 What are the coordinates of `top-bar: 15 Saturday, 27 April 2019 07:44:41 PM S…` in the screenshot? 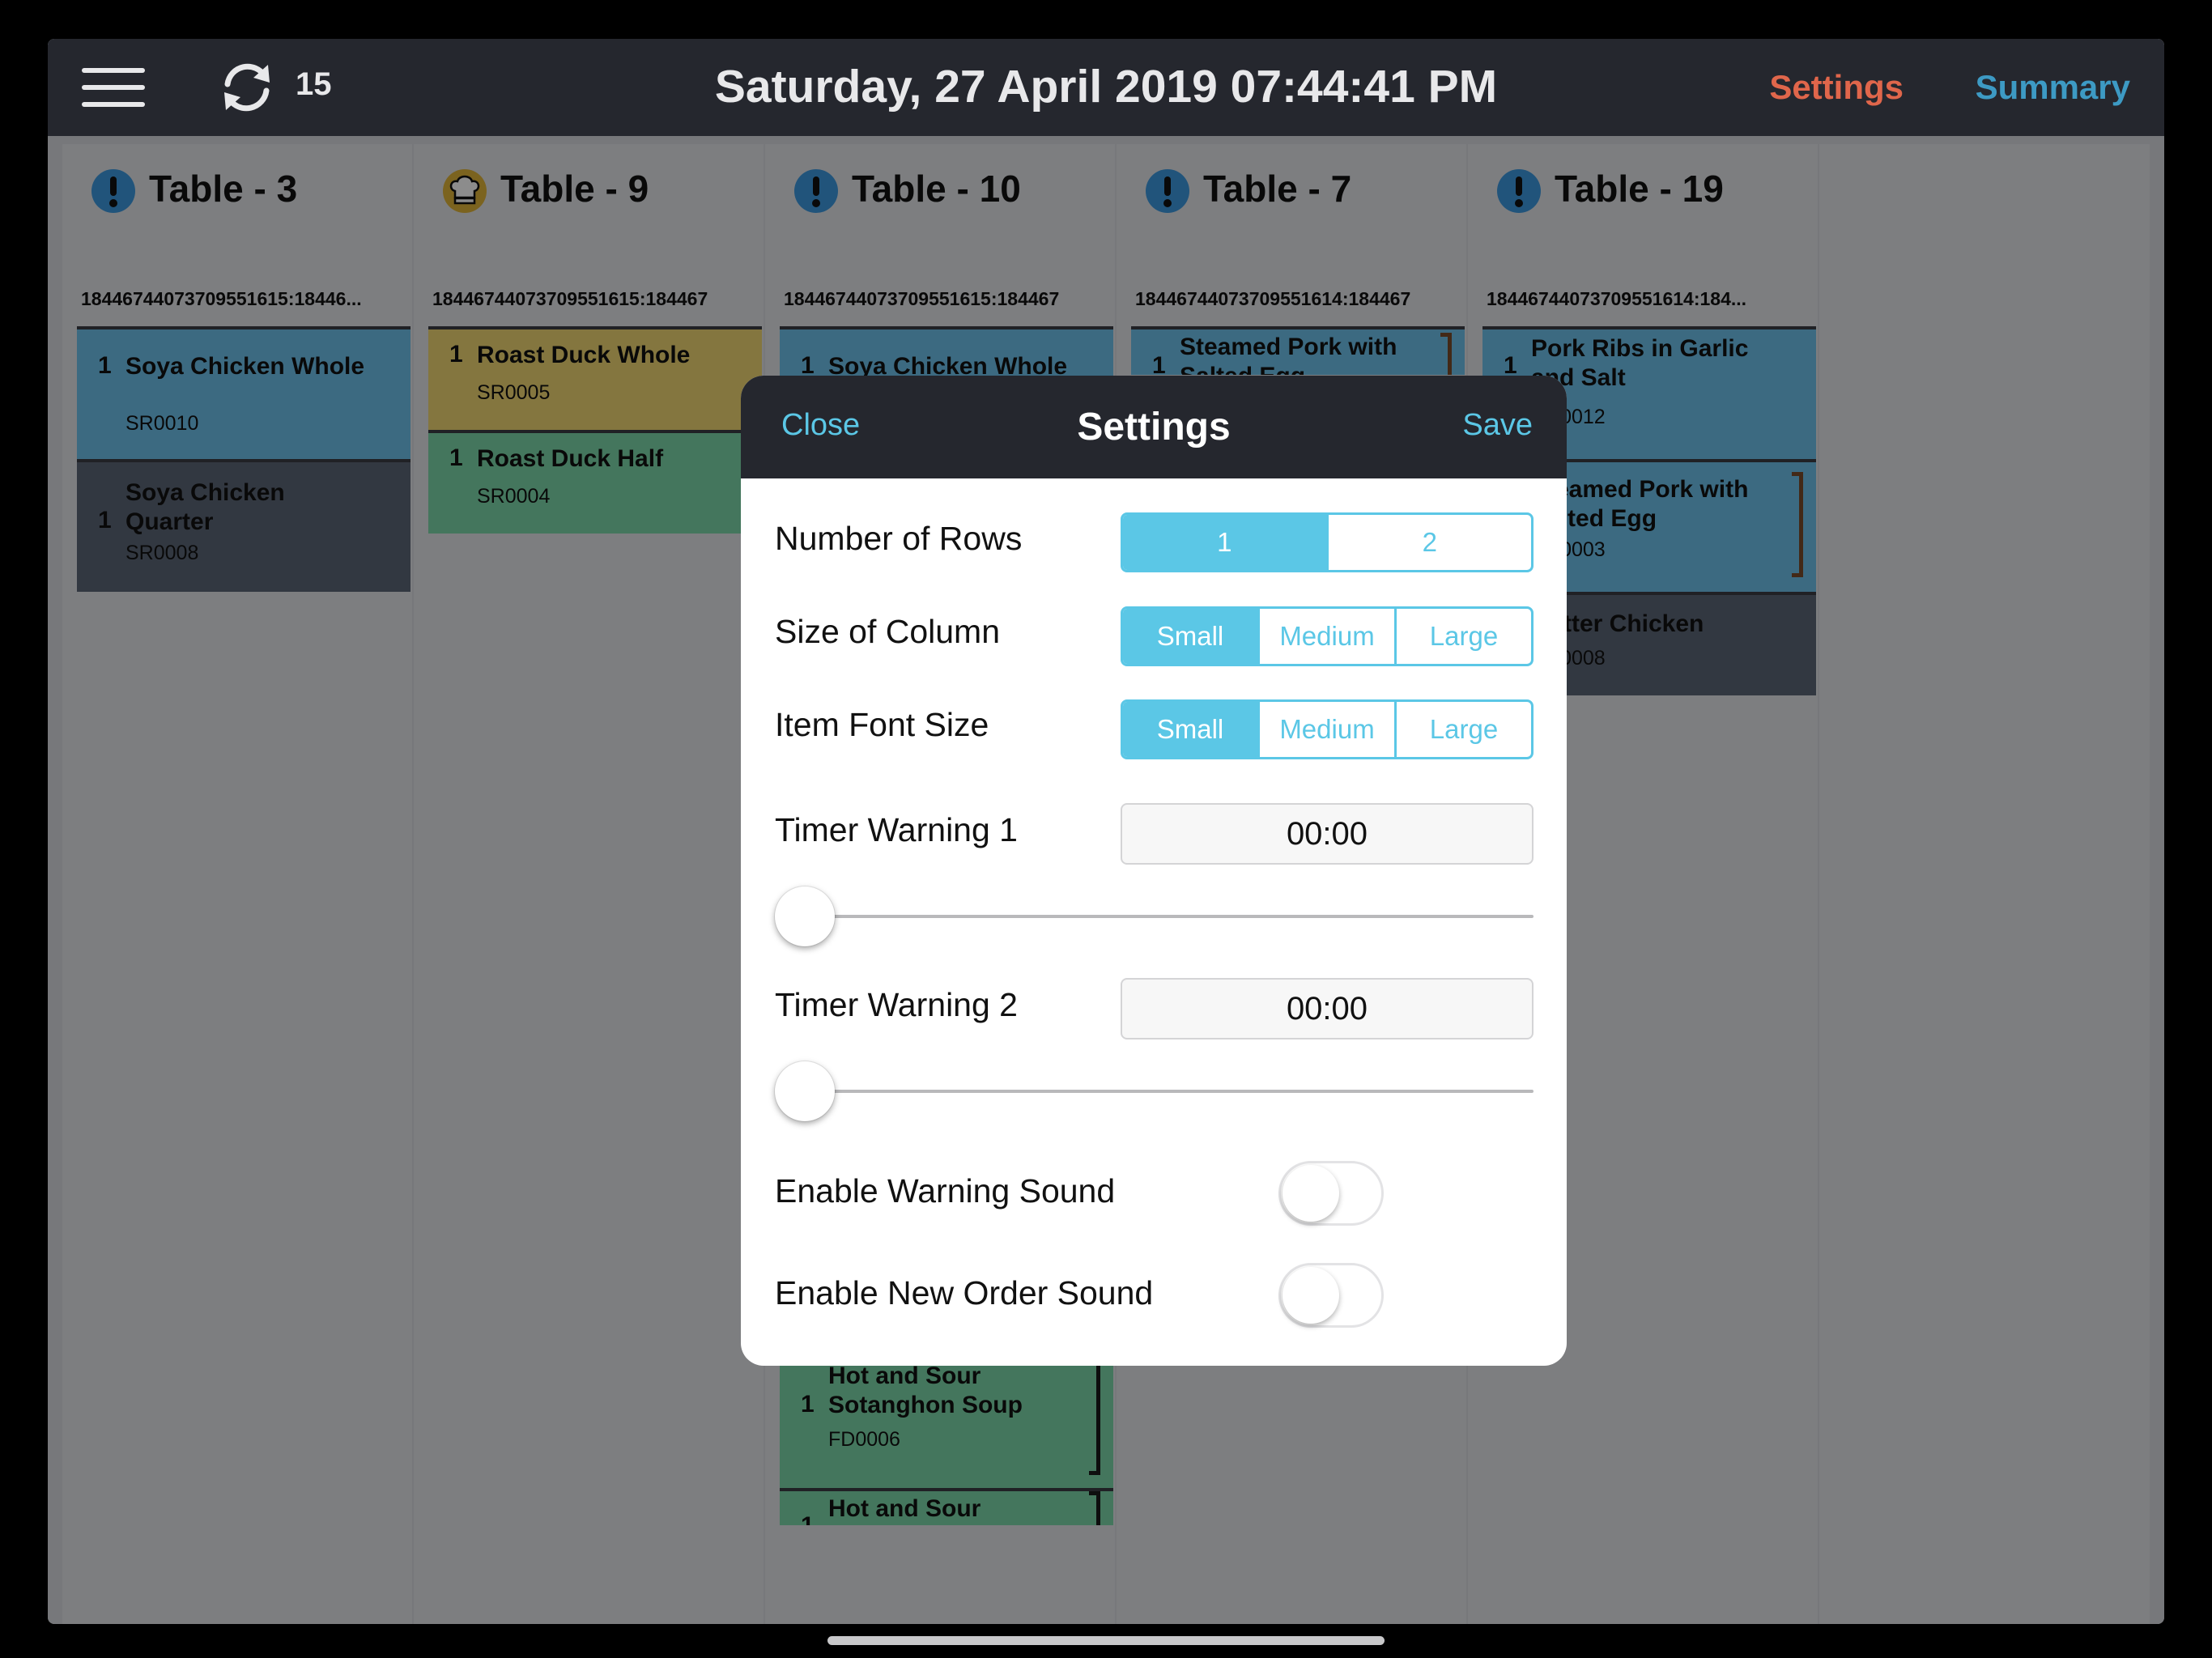 It's located at (1106, 87).